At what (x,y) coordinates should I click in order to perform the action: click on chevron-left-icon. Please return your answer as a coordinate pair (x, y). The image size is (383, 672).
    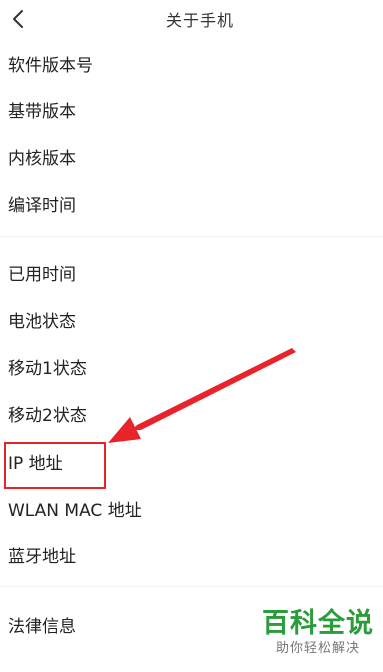
    Looking at the image, I should click on (18, 19).